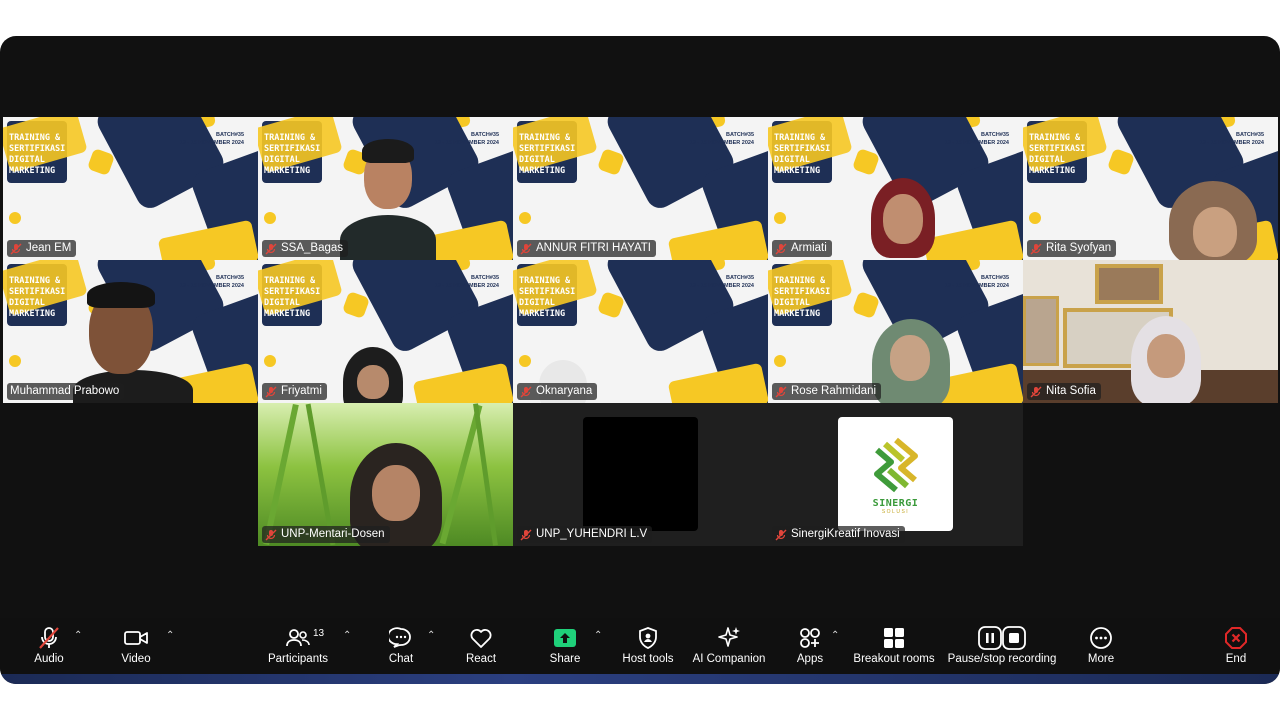 This screenshot has height=720, width=1280. Describe the element at coordinates (136, 647) in the screenshot. I see `video-button: Video` at that location.